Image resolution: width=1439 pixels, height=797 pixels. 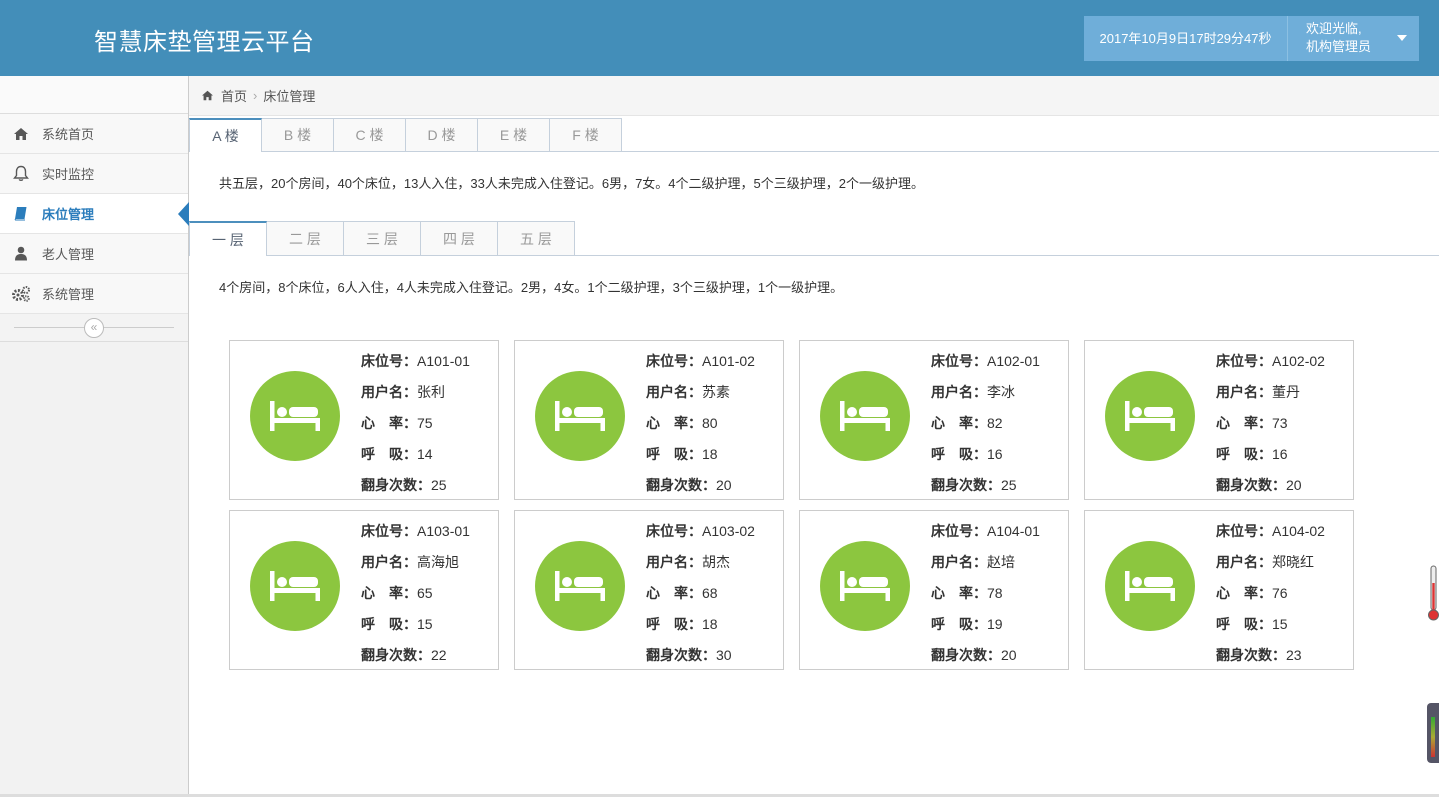 I want to click on tab-floor-2: 二 层, so click(x=305, y=238).